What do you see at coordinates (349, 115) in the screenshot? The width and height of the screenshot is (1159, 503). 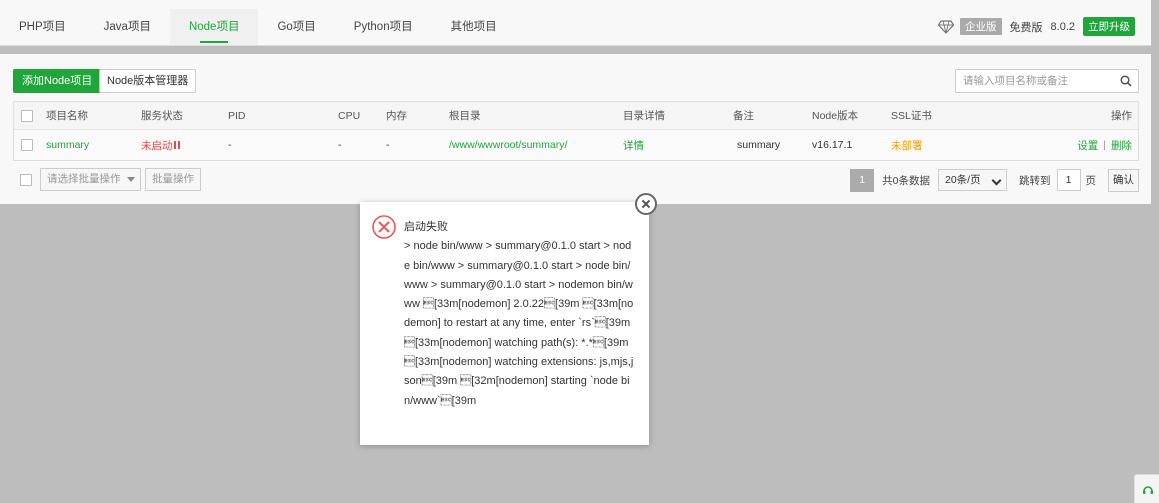 I see `header-cpu: CPU` at bounding box center [349, 115].